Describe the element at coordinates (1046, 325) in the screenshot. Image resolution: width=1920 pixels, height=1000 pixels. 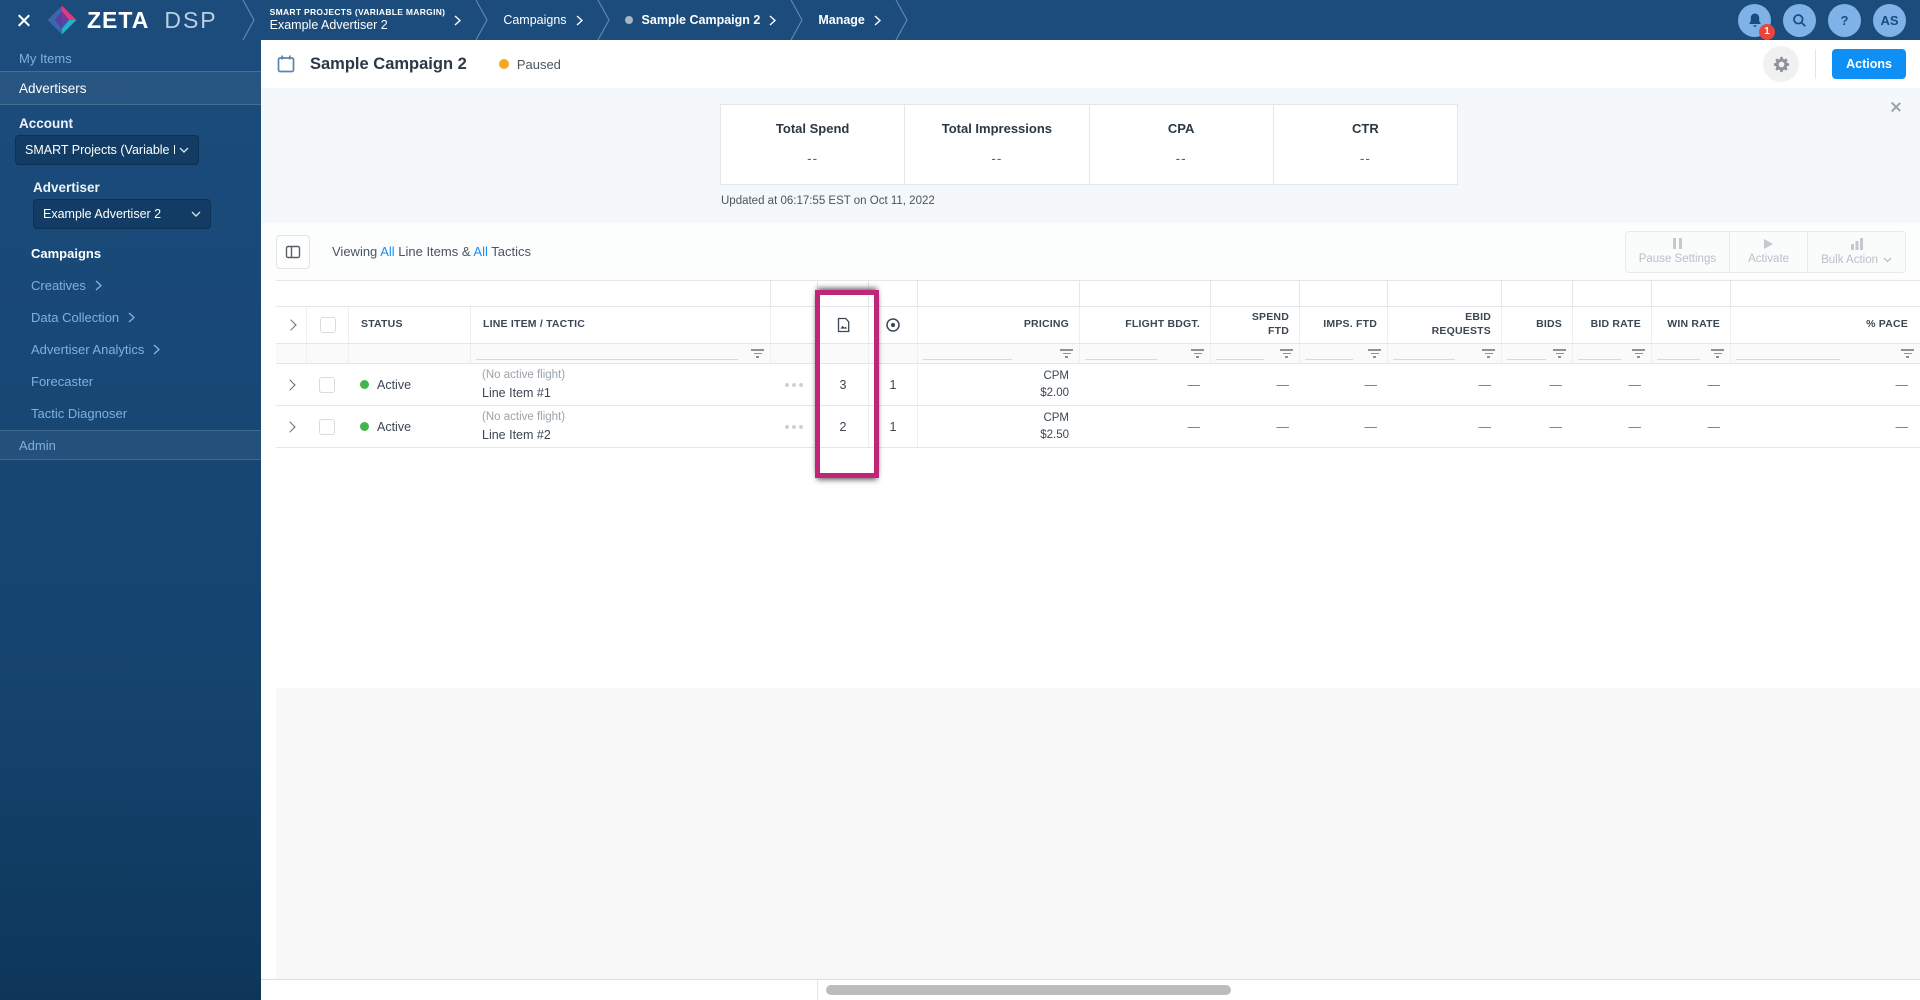
I see `column-header-pricing: PRICING` at that location.